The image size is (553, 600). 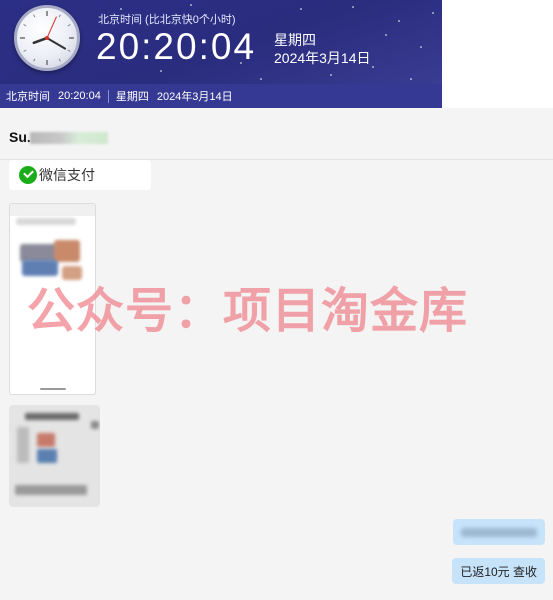 I want to click on contact-name-redacted, so click(x=69, y=138).